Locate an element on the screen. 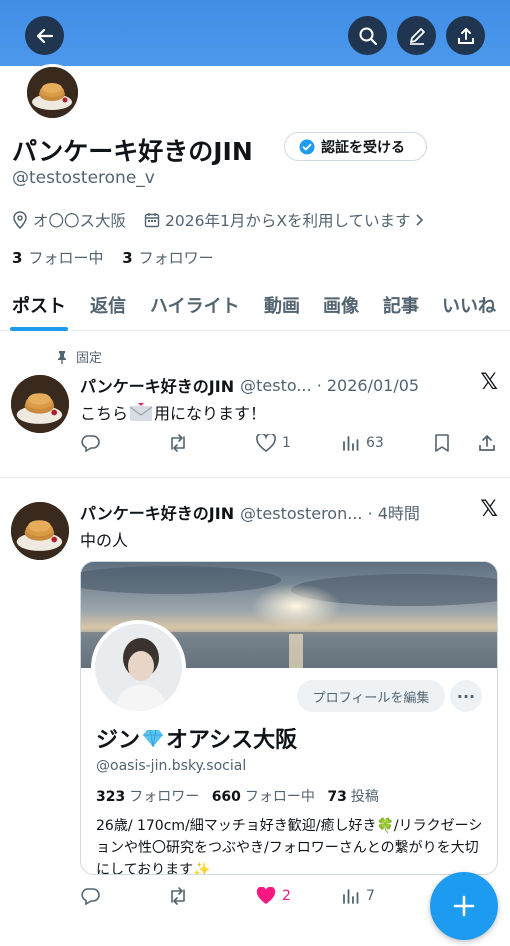 This screenshot has height=946, width=510. search-button is located at coordinates (367, 35).